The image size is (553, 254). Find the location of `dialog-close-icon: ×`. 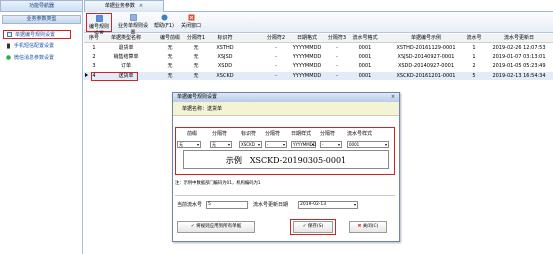

dialog-close-icon: × is located at coordinates (393, 97).